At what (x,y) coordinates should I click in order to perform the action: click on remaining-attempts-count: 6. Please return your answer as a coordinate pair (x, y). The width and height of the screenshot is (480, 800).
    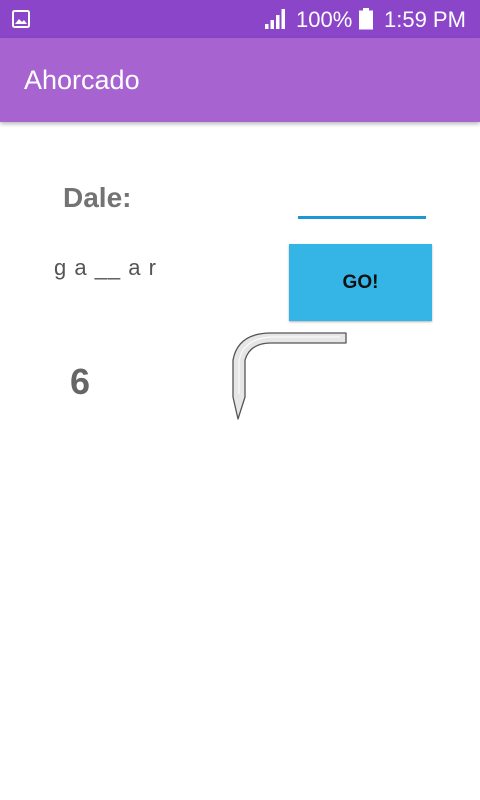
    Looking at the image, I should click on (80, 381).